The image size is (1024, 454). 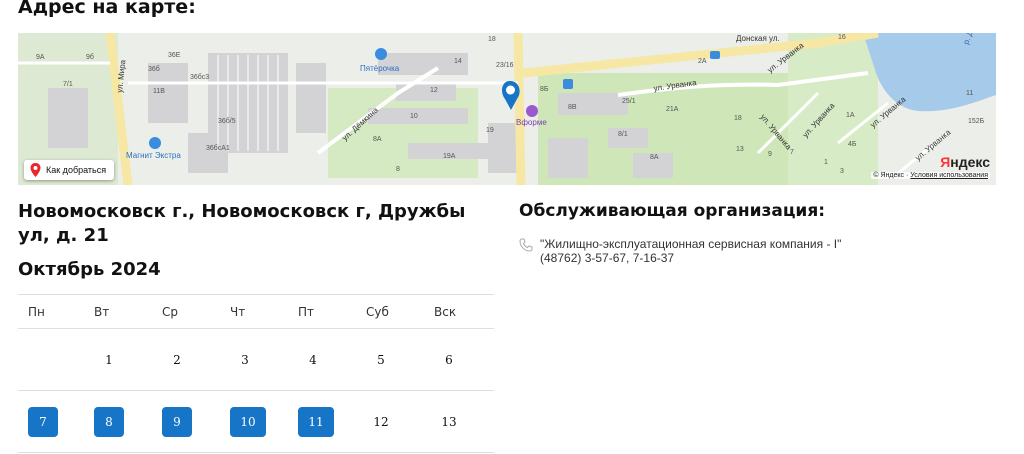 What do you see at coordinates (949, 175) in the screenshot?
I see `terms-link: Условия использования` at bounding box center [949, 175].